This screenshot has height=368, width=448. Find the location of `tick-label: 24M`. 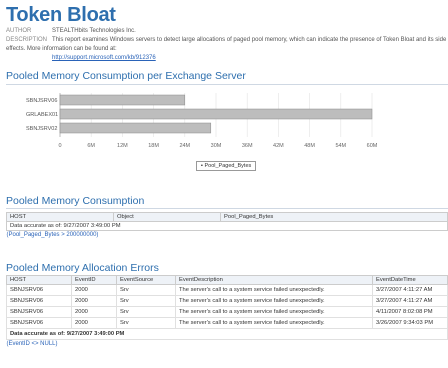

tick-label: 24M is located at coordinates (184, 146).